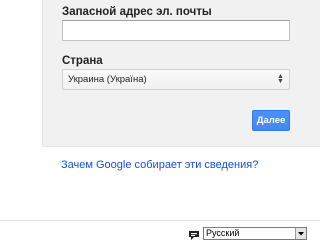 The height and width of the screenshot is (246, 320). Describe the element at coordinates (107, 79) in the screenshot. I see `country-select-value: Украина (Україна)` at that location.